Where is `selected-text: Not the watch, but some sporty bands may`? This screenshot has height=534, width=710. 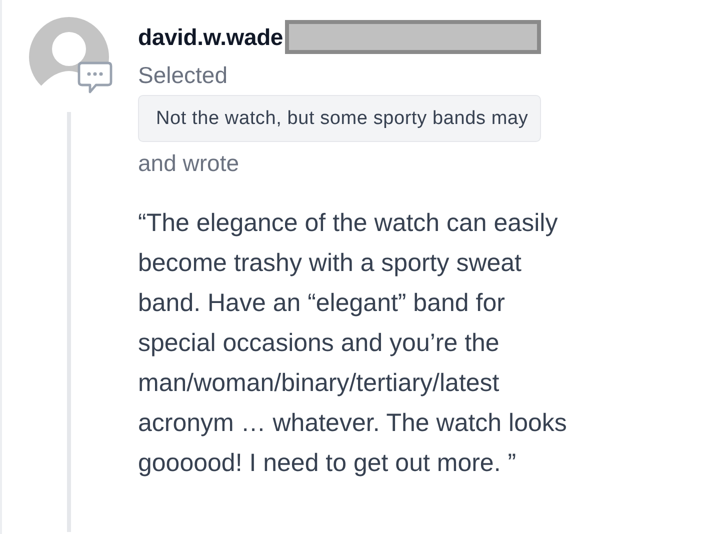 selected-text: Not the watch, but some sporty bands may is located at coordinates (340, 118).